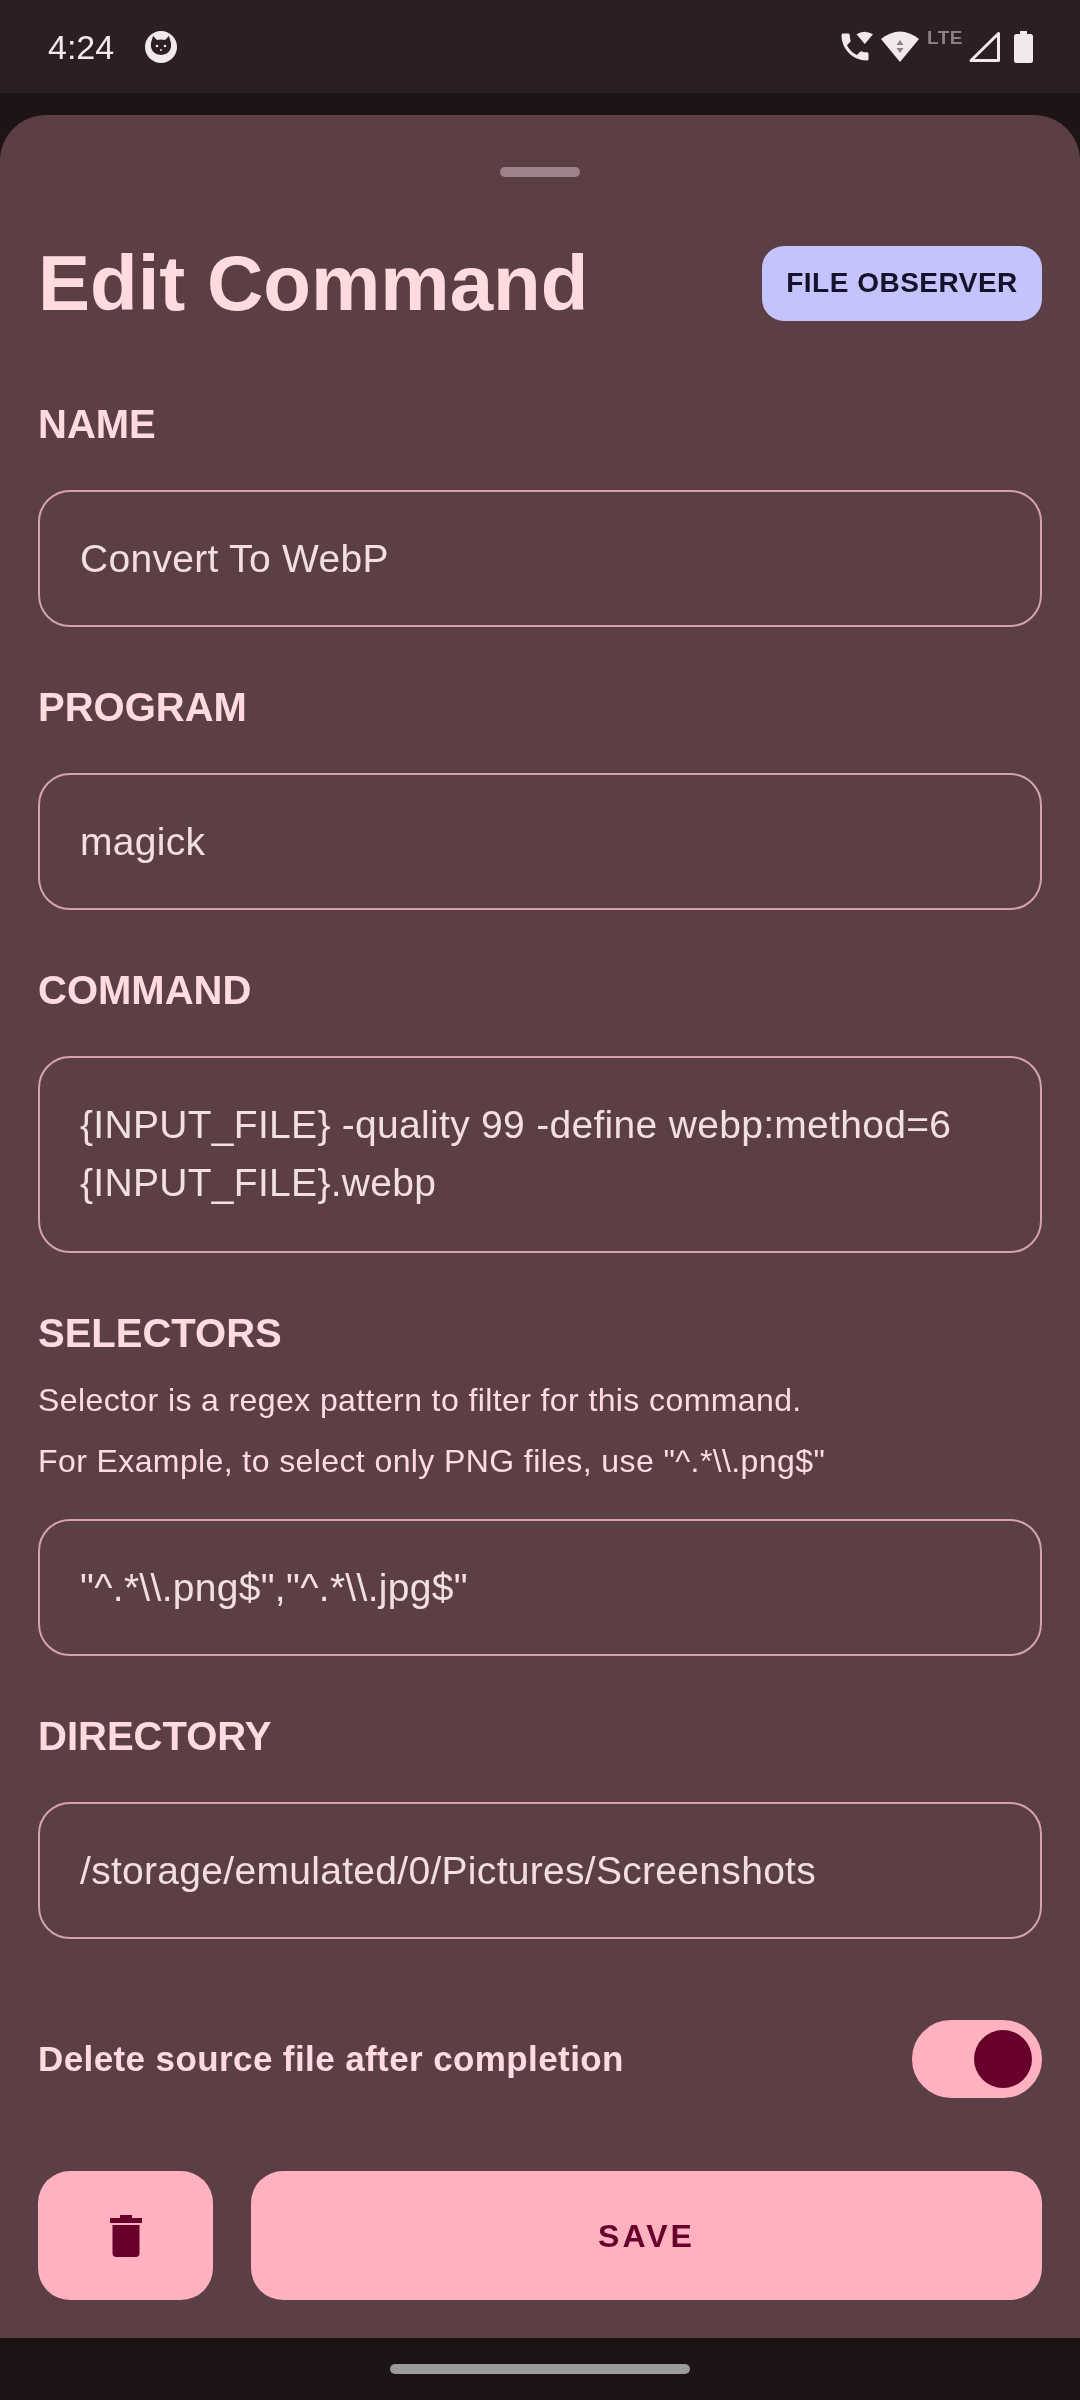  I want to click on sheet-title: Edit Command, so click(313, 283).